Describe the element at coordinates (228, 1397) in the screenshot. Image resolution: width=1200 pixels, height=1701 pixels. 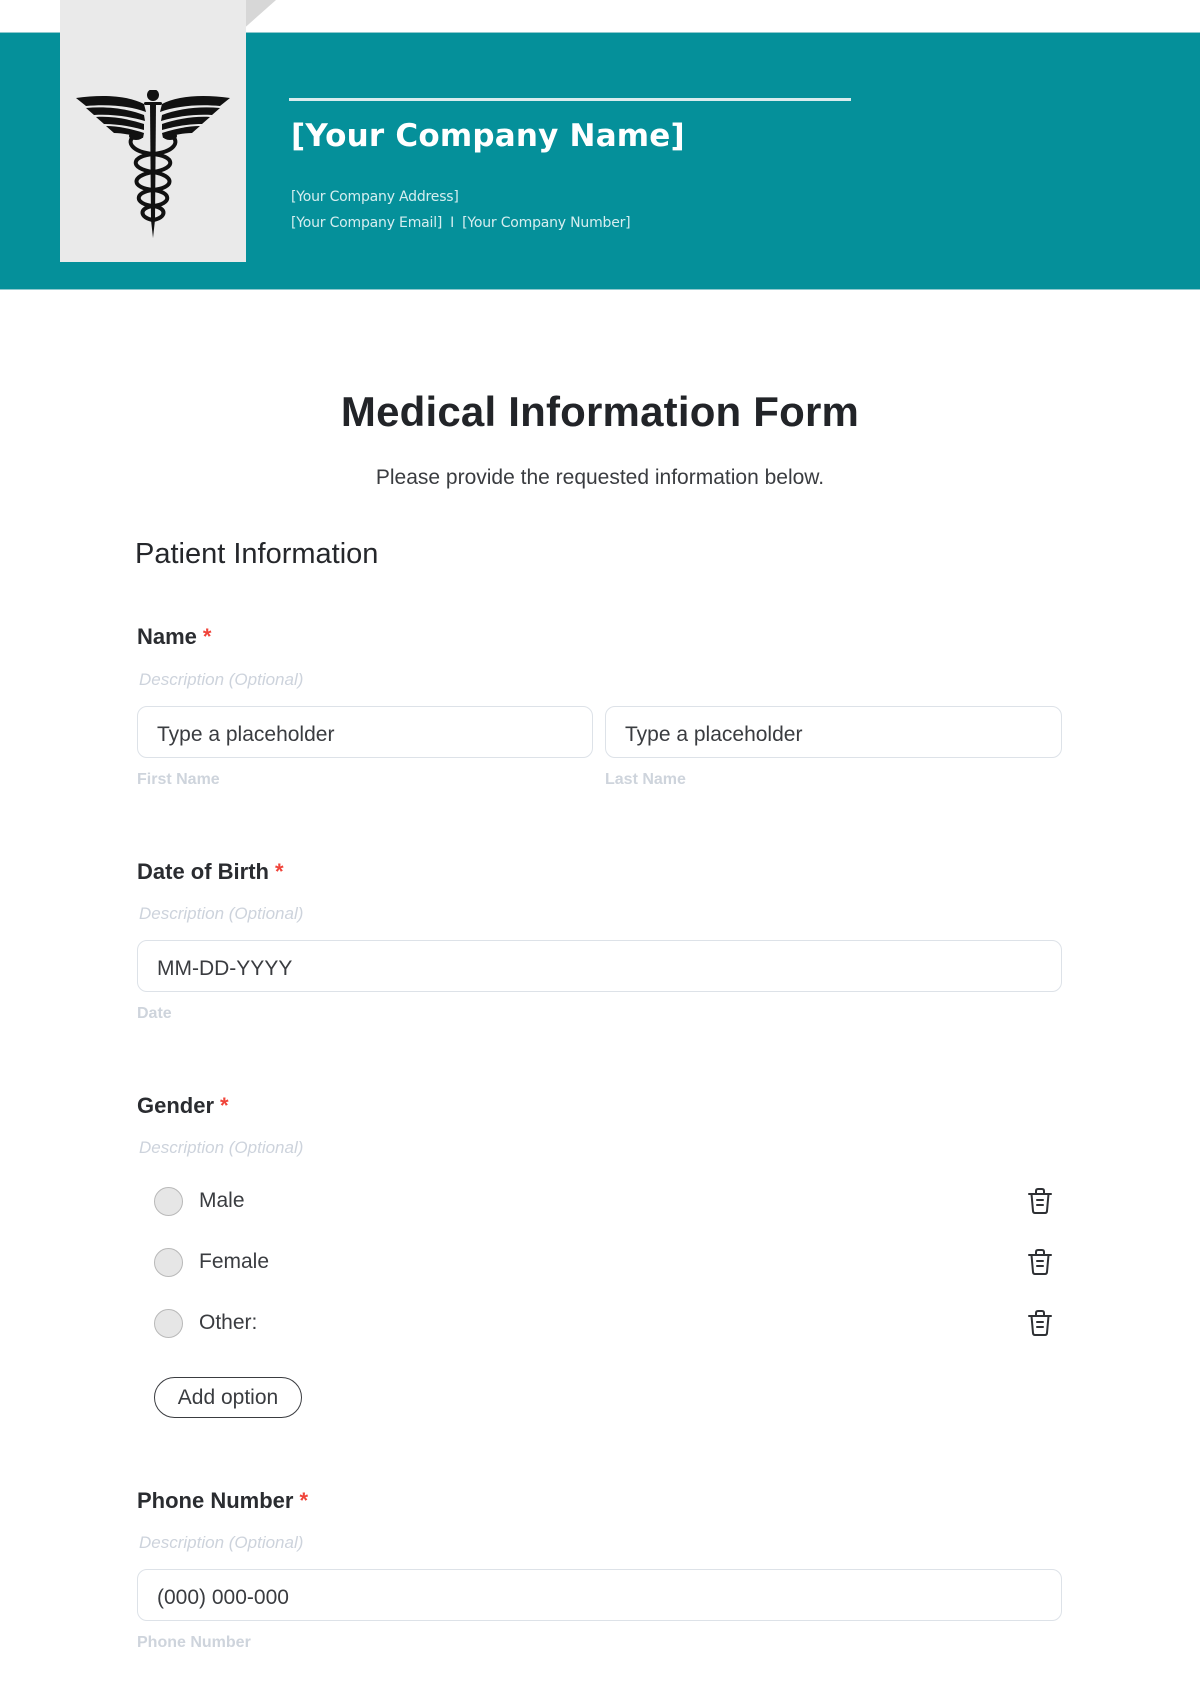
I see `add-option-button: Add option` at that location.